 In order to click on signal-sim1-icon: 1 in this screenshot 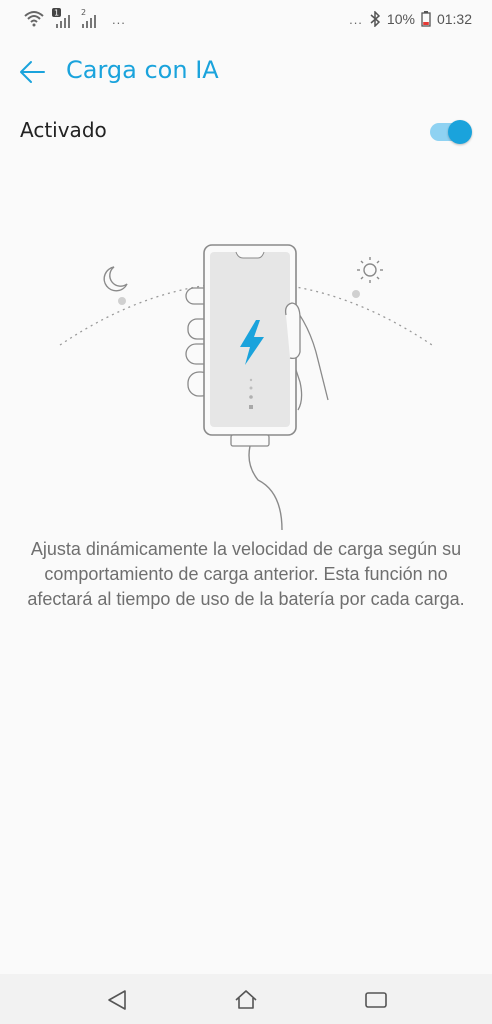, I will do `click(61, 18)`.